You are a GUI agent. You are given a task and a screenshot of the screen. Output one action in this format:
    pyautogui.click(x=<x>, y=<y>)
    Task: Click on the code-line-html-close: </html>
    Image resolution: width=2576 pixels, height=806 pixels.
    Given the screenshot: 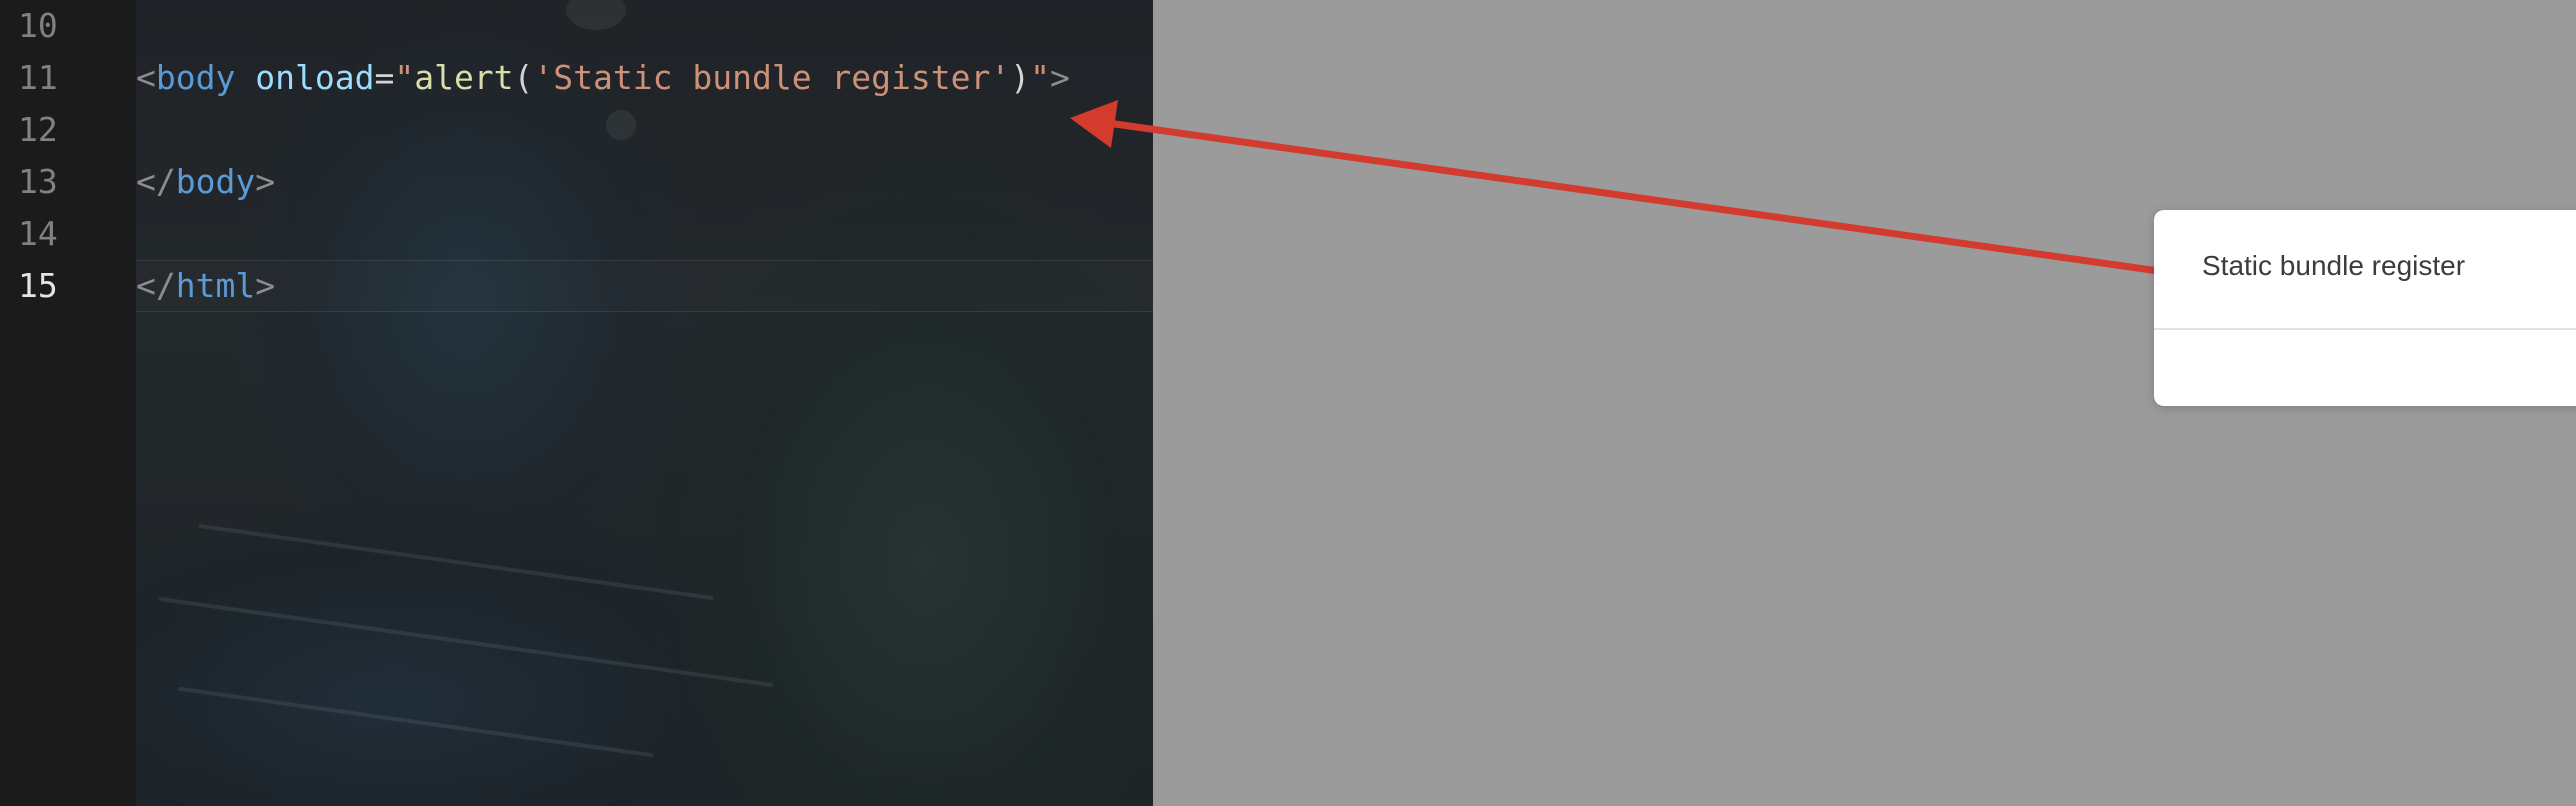 What is the action you would take?
    pyautogui.click(x=205, y=286)
    